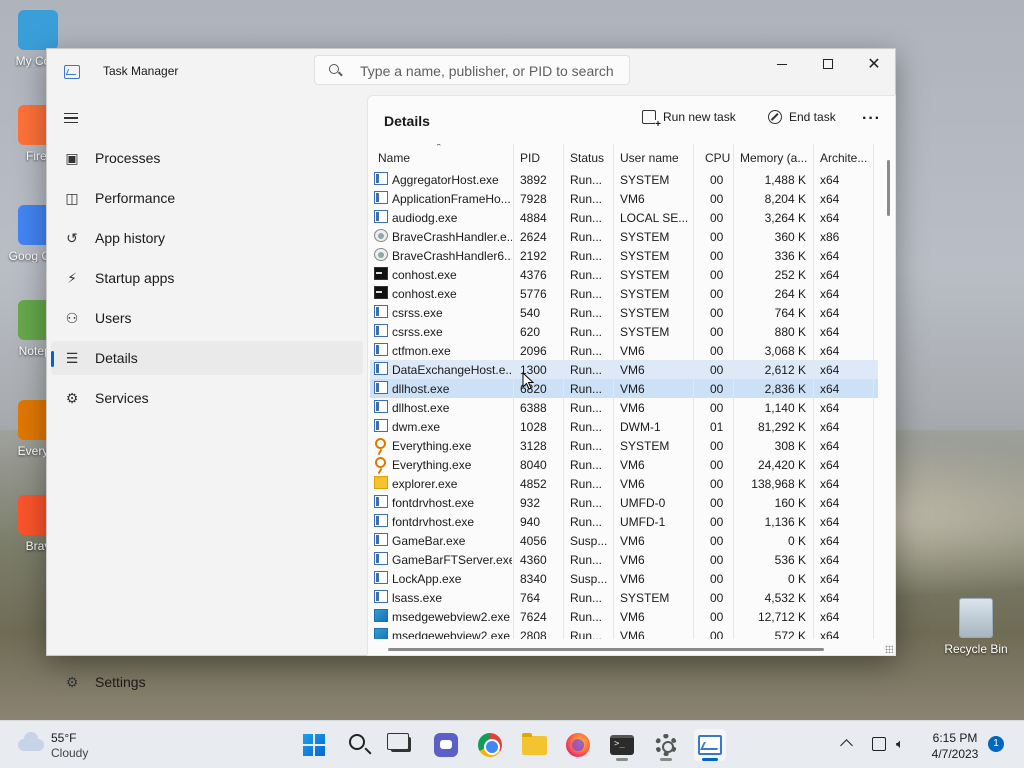 The image size is (1024, 768). I want to click on column-header-pid: PID, so click(530, 158).